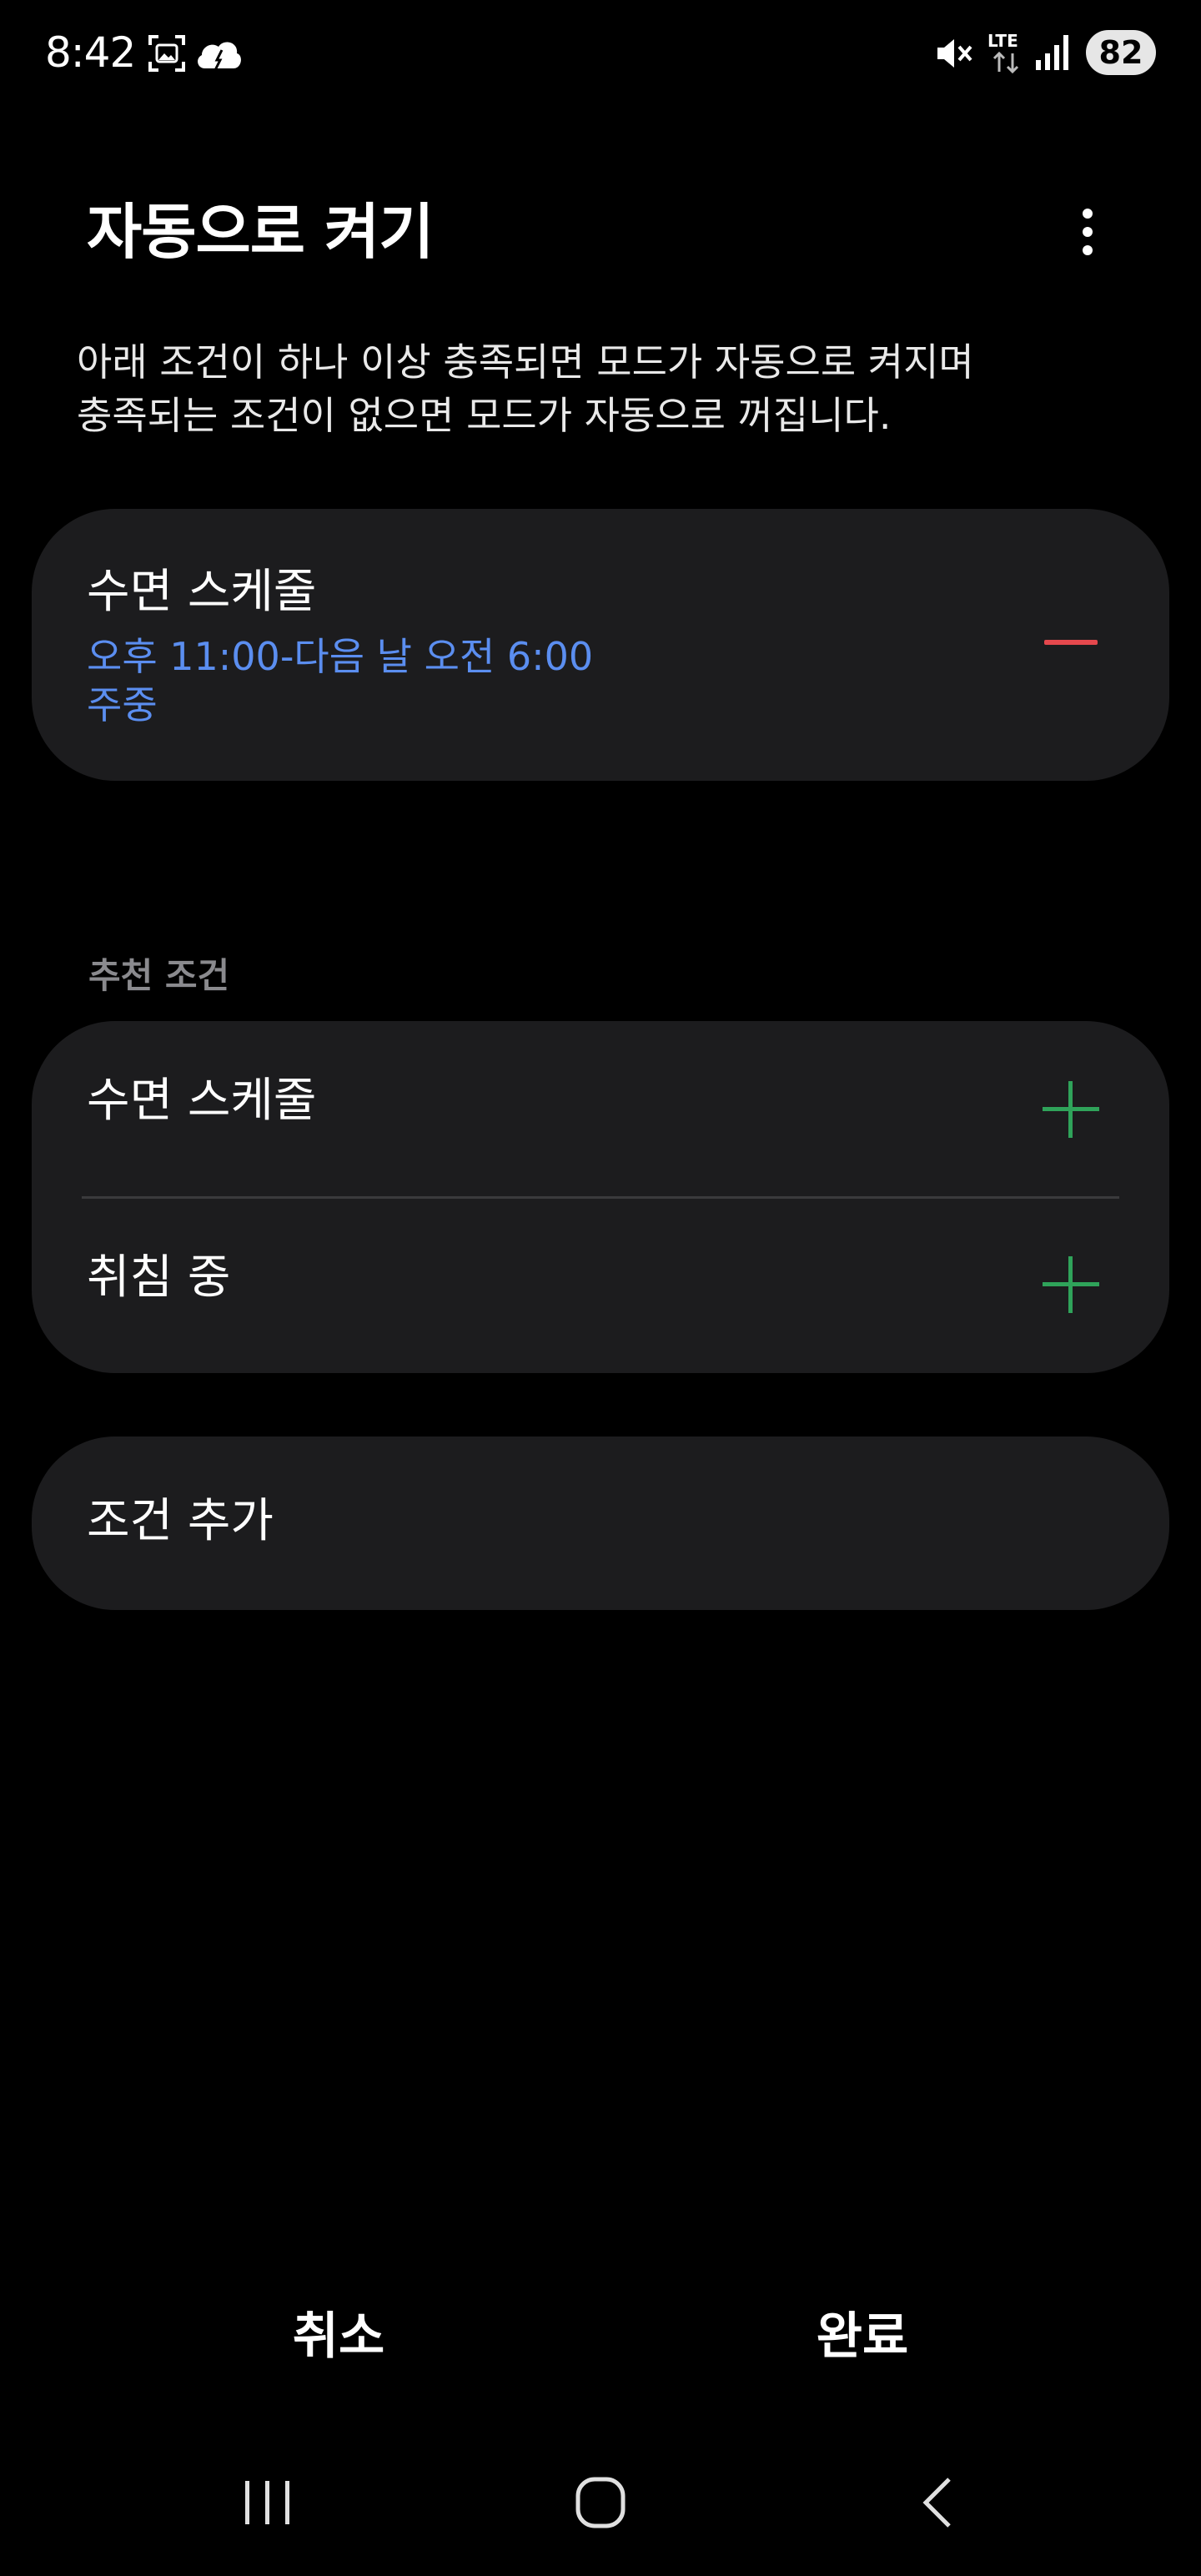  What do you see at coordinates (862, 2336) in the screenshot?
I see `done-button: 완료` at bounding box center [862, 2336].